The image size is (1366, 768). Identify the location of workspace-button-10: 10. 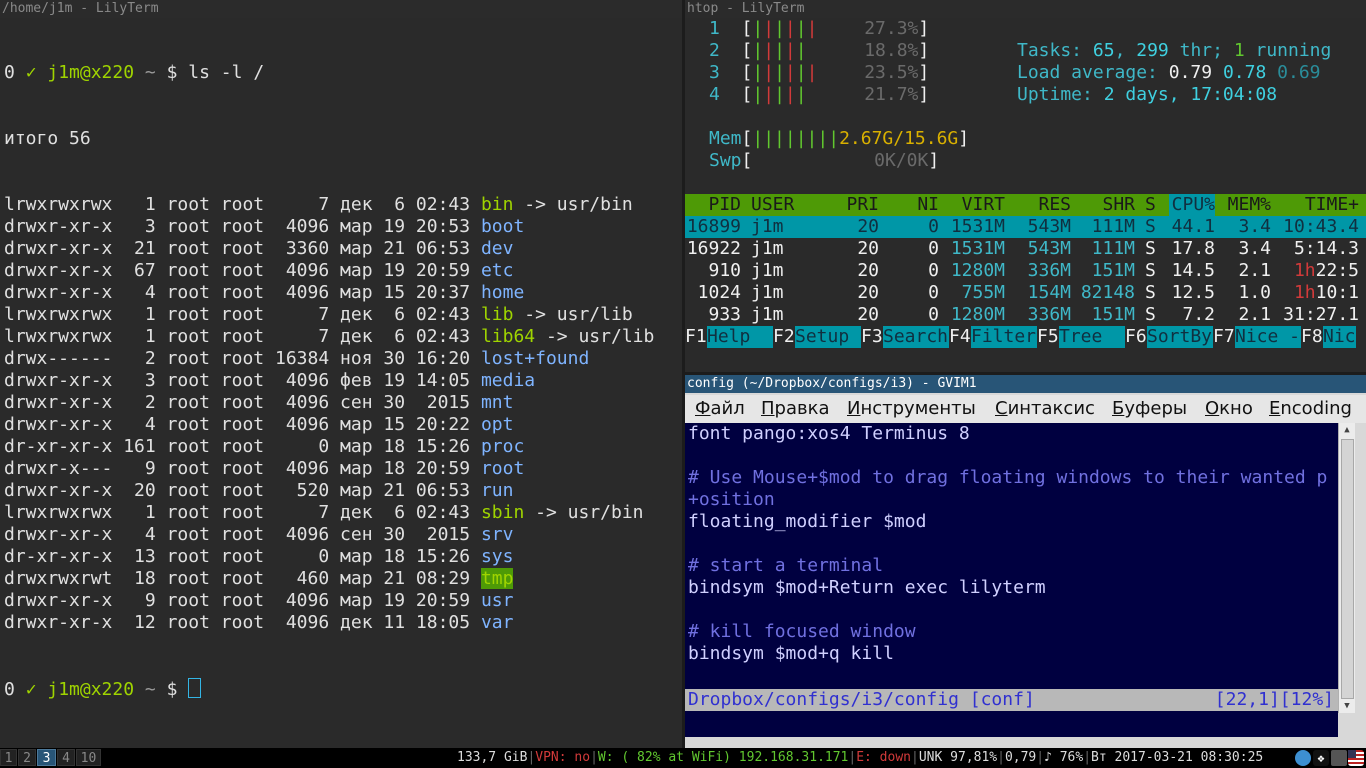
(88, 757).